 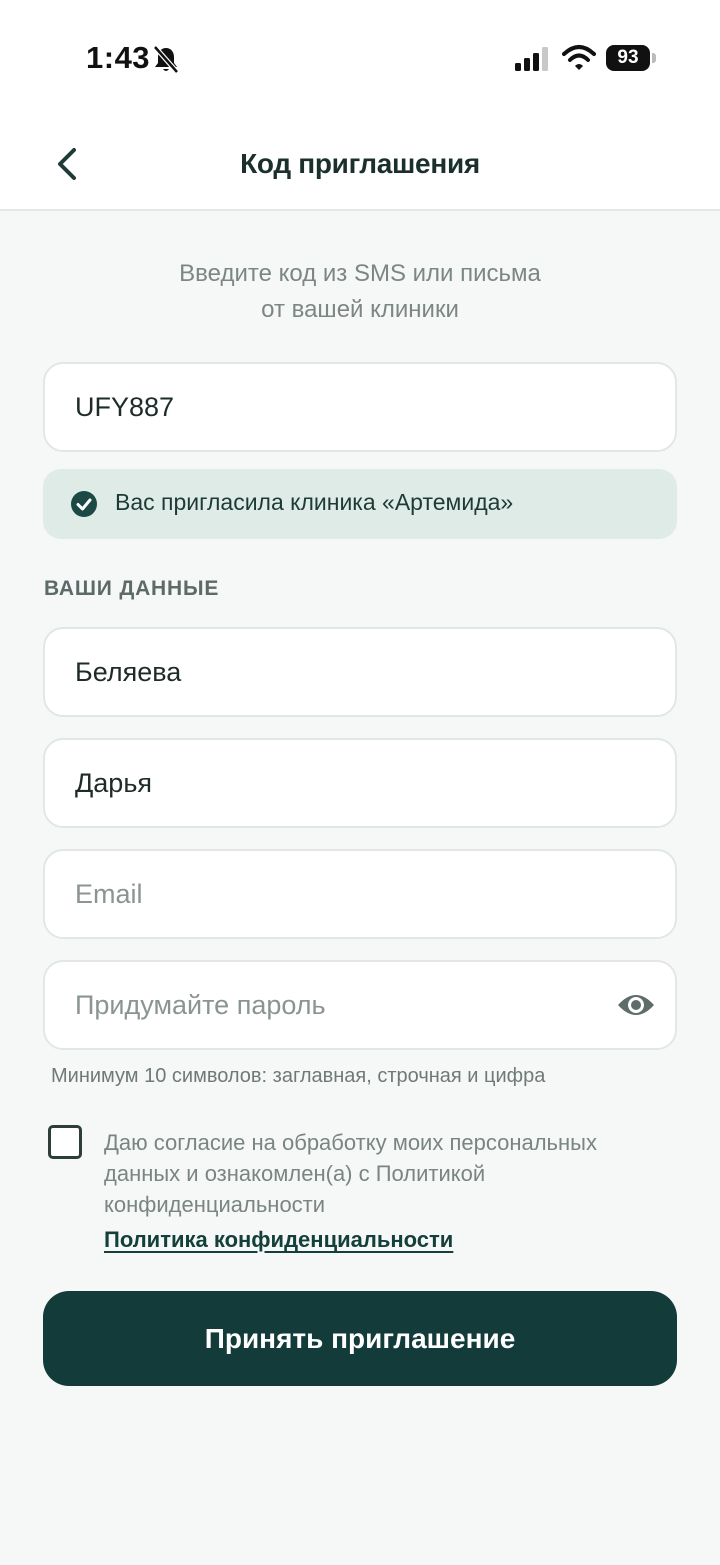 I want to click on instructions-line-1: Введите код из SMS или письма, so click(x=360, y=273).